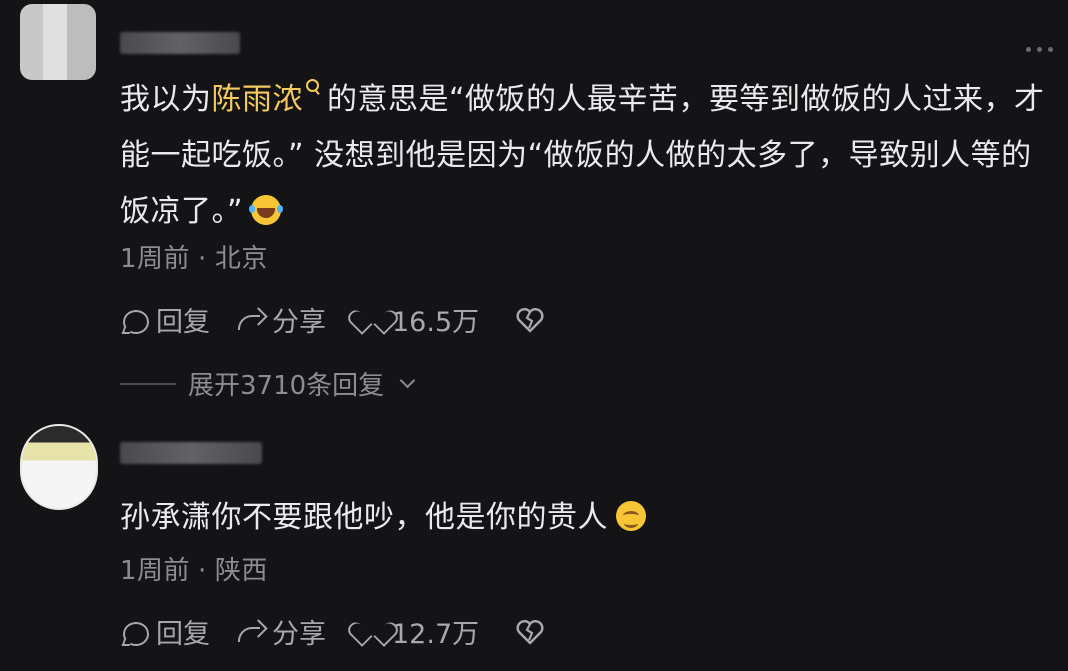 The height and width of the screenshot is (671, 1068). What do you see at coordinates (364, 517) in the screenshot?
I see `comment-text: 孙承潇你不要跟他吵，他是你的贵人` at bounding box center [364, 517].